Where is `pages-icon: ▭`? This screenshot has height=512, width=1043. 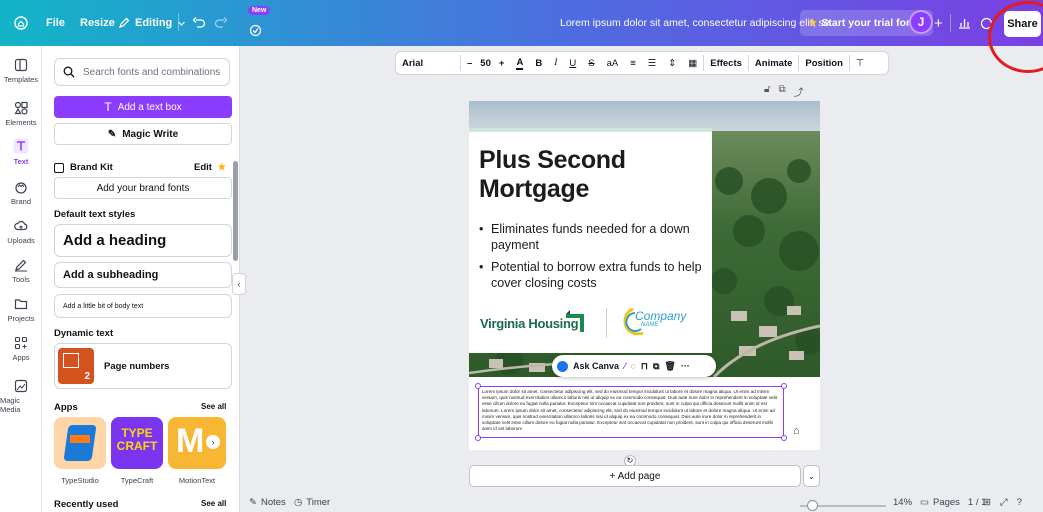 pages-icon: ▭ is located at coordinates (924, 502).